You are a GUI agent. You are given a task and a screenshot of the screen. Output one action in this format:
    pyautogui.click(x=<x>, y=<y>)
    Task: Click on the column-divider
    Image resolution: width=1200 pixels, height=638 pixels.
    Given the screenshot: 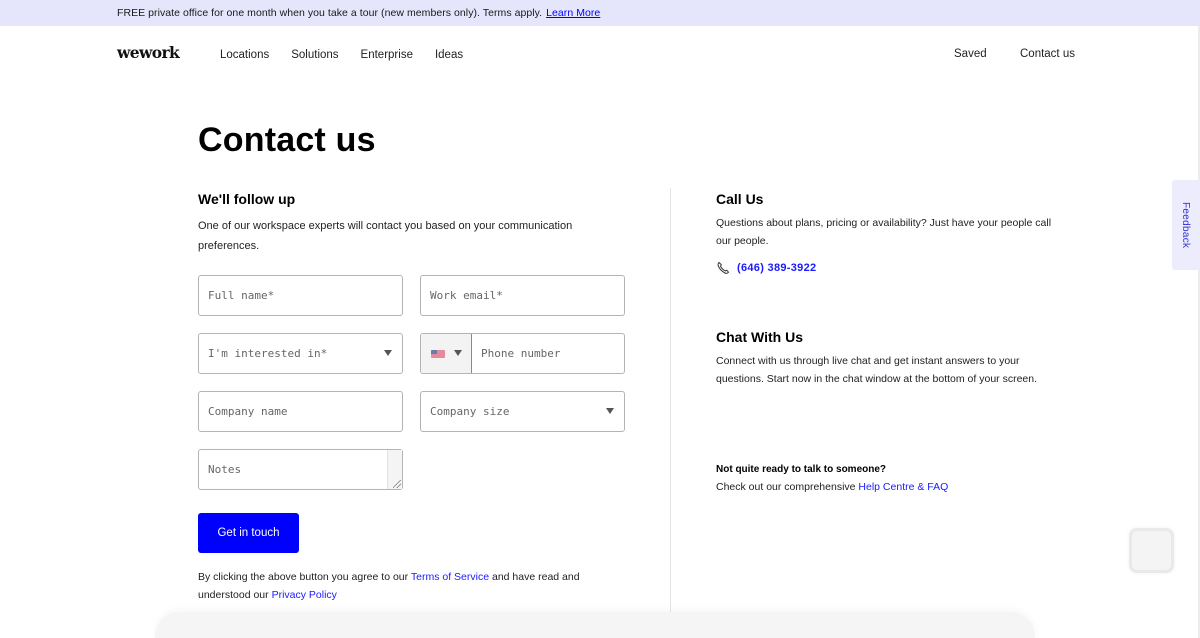 What is the action you would take?
    pyautogui.click(x=670, y=400)
    